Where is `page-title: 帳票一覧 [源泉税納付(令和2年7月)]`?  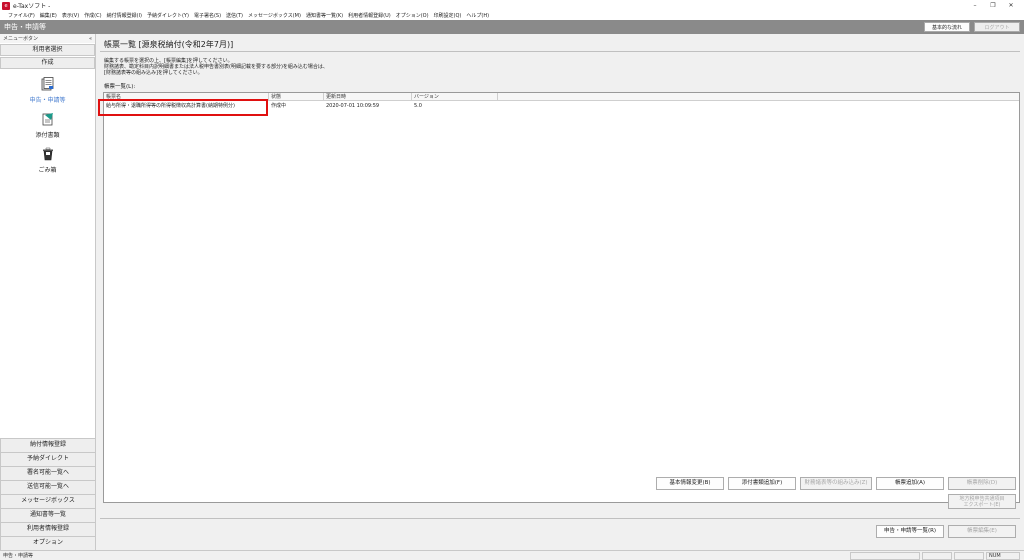 page-title: 帳票一覧 [源泉税納付(令和2年7月)] is located at coordinates (169, 44).